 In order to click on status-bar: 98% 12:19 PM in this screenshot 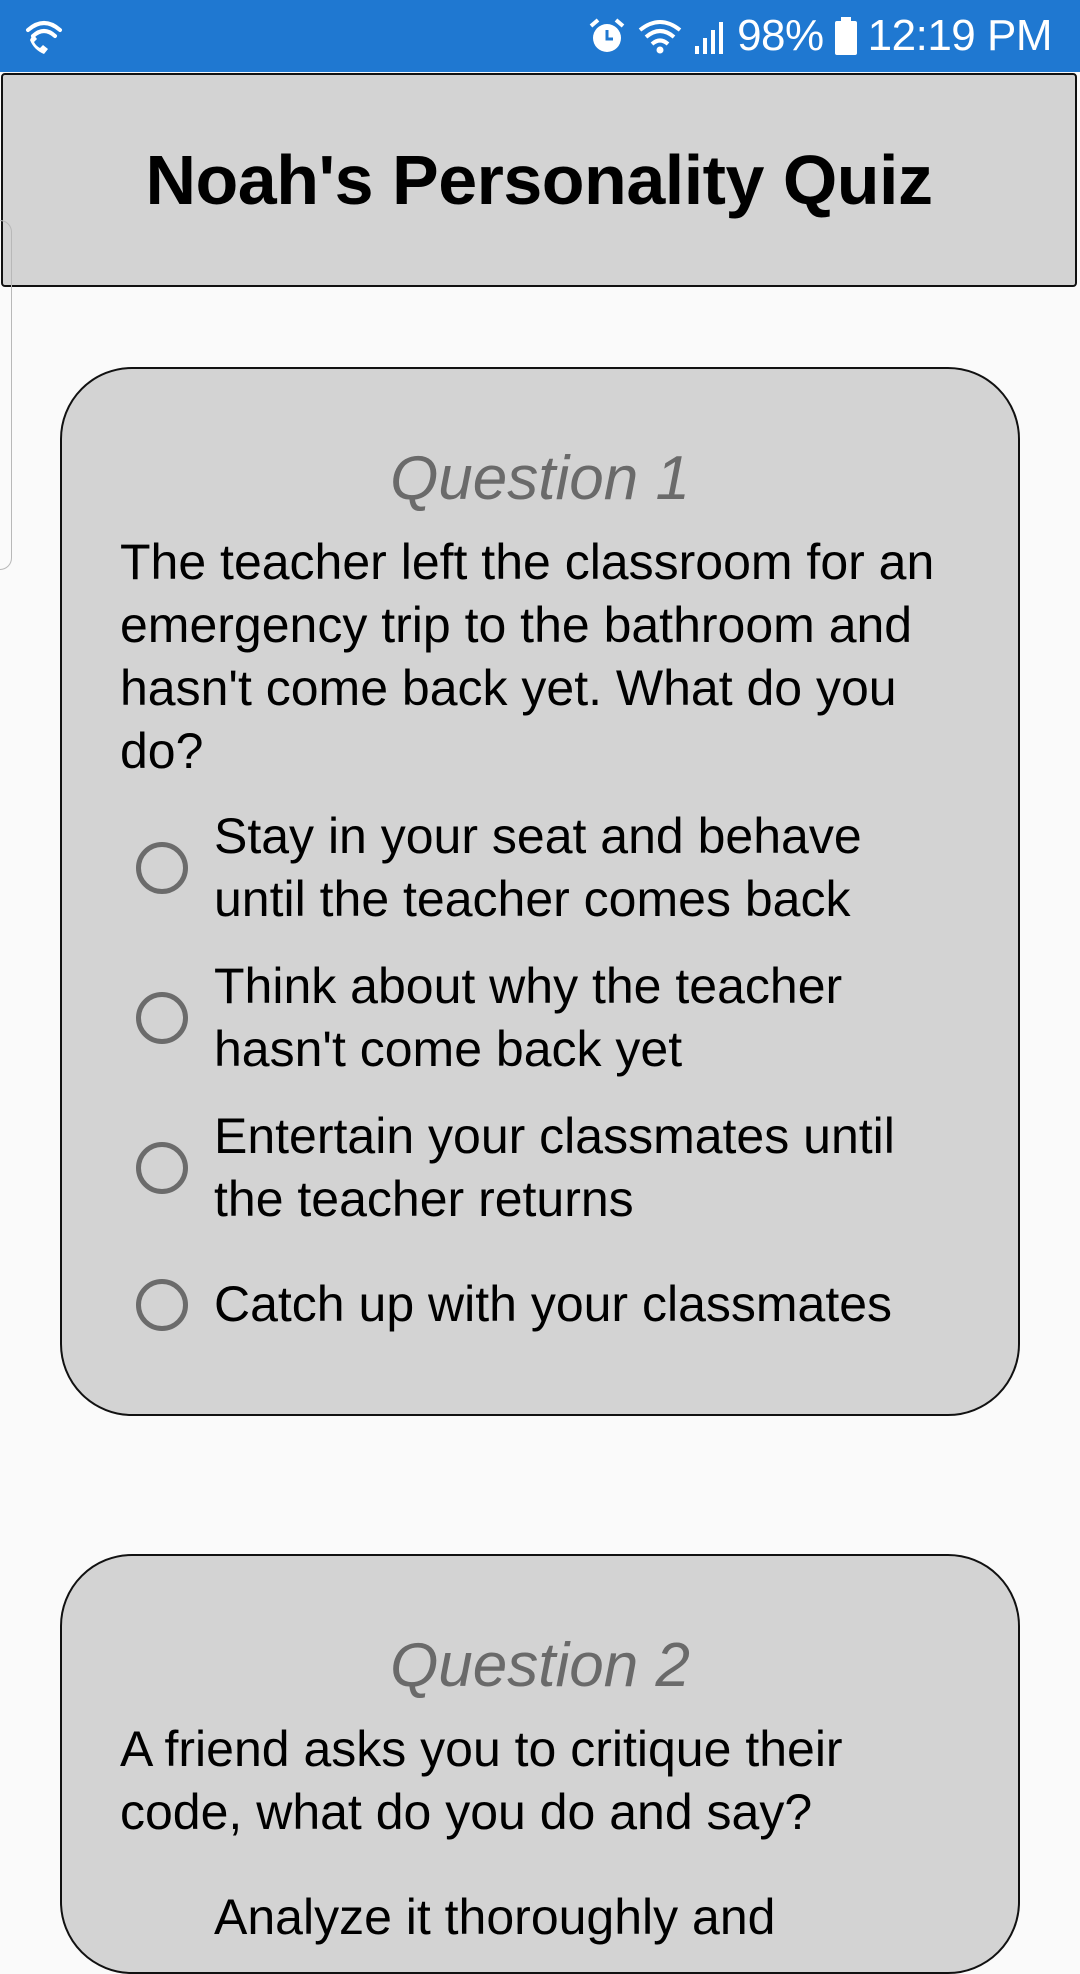, I will do `click(540, 36)`.